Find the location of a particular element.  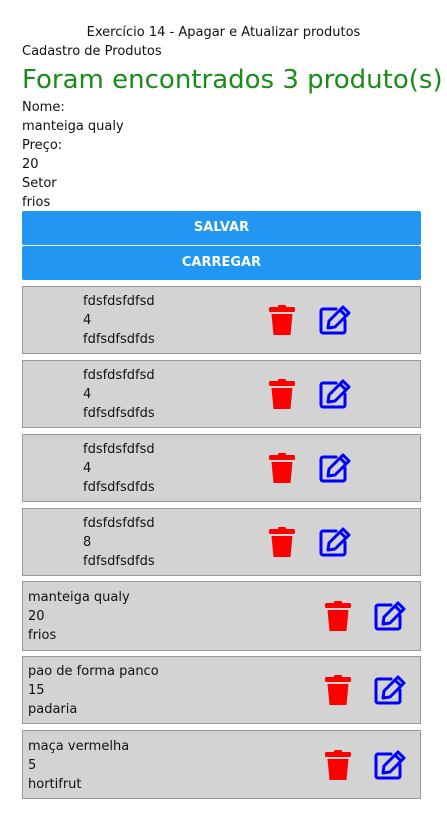

product-info: manteiga qualy 20 frios is located at coordinates (79, 616).